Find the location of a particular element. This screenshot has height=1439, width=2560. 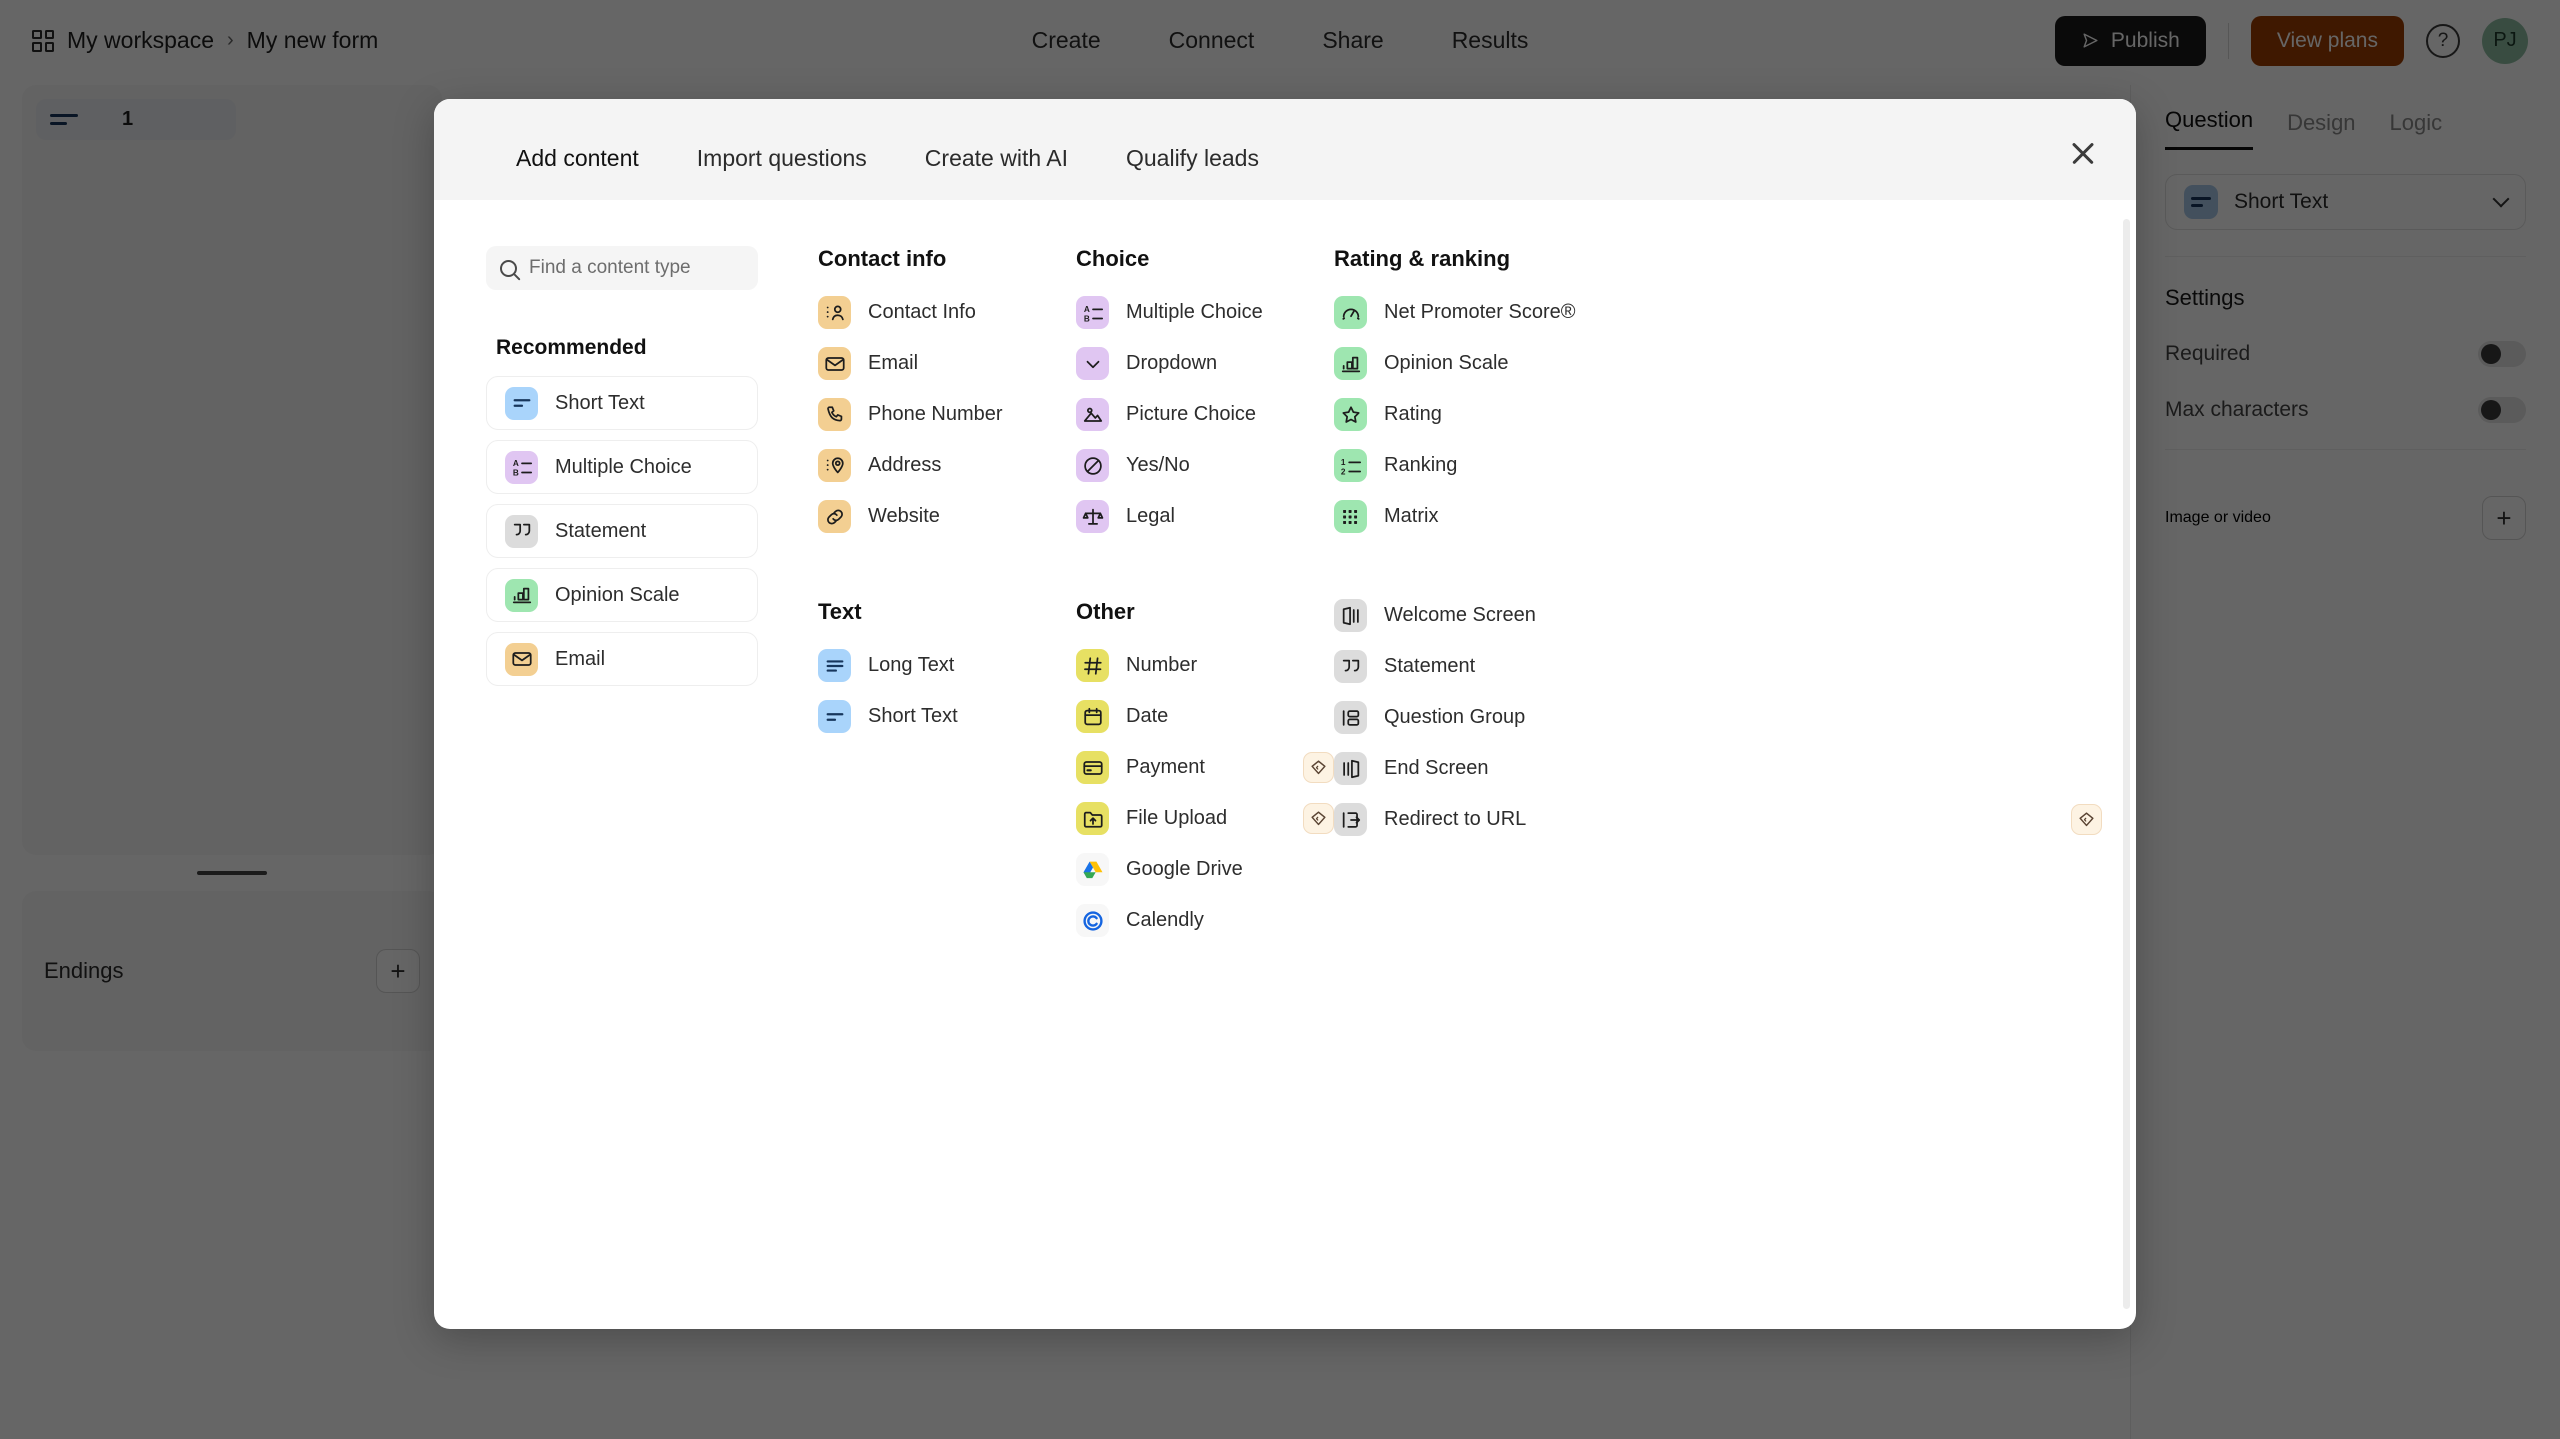

address-icon is located at coordinates (834, 465).